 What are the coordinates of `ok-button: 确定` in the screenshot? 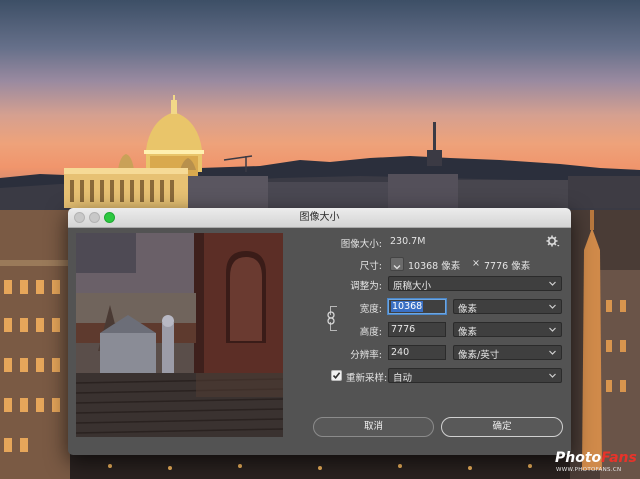 It's located at (502, 427).